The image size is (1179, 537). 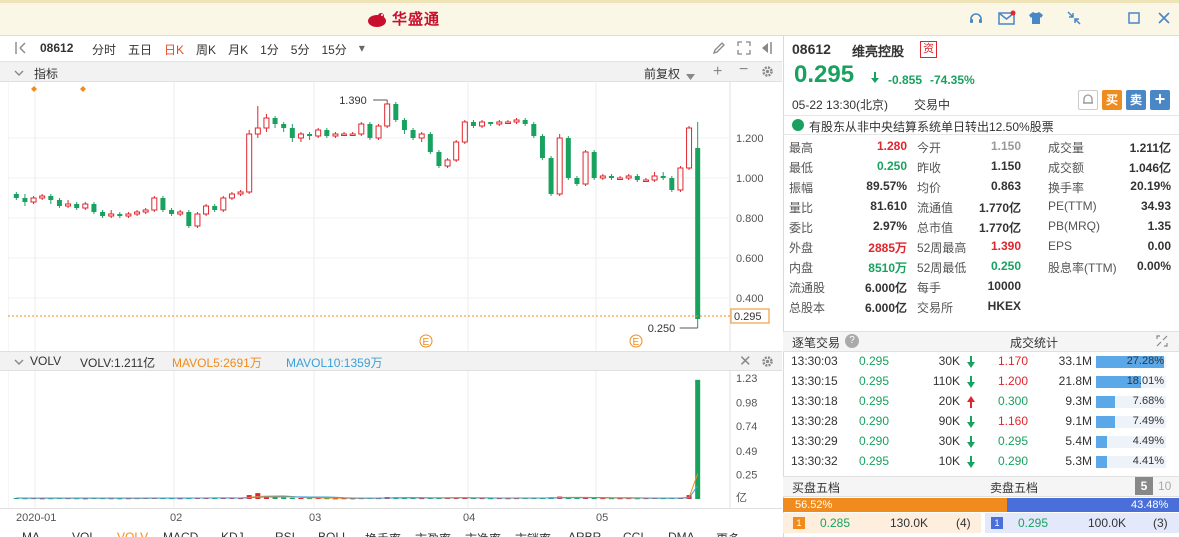 I want to click on minimize-icon, so click(x=1134, y=18).